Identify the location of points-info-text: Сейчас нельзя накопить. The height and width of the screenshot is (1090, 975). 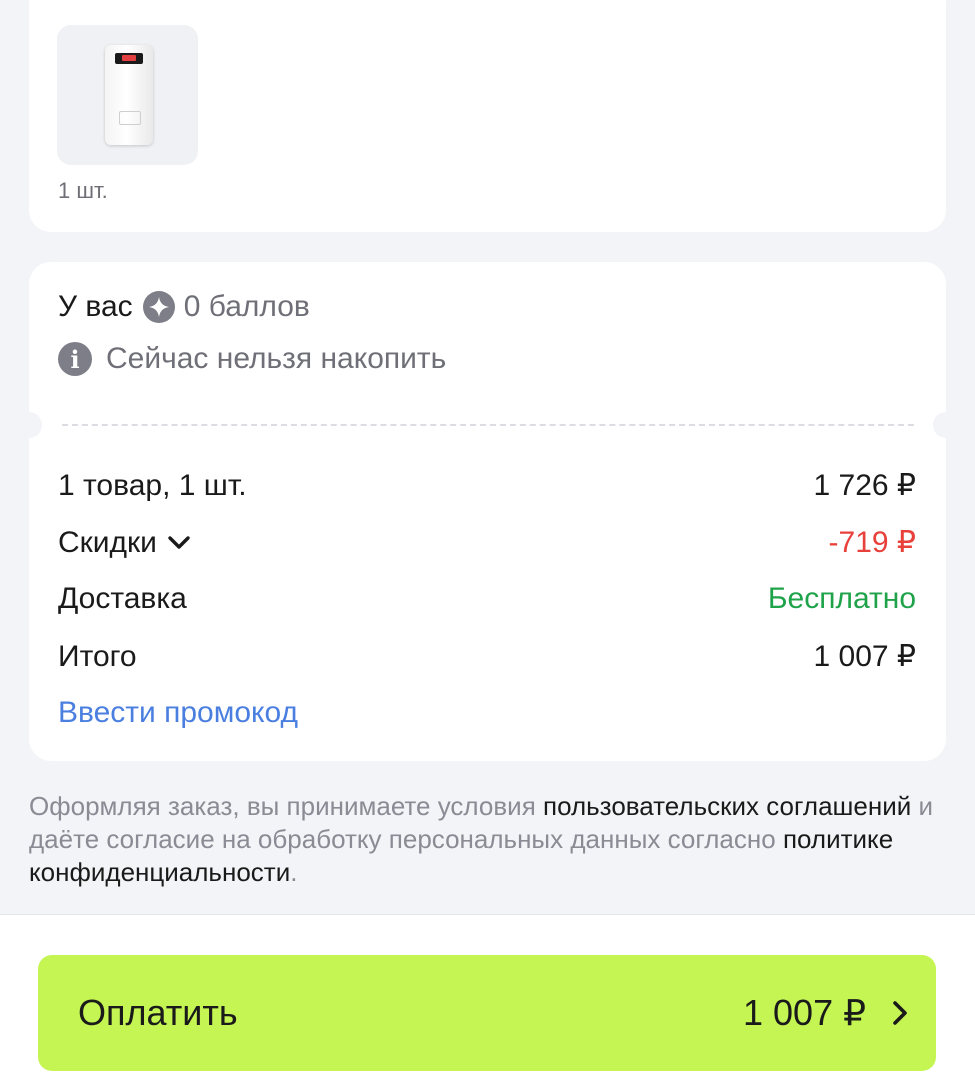
(276, 358).